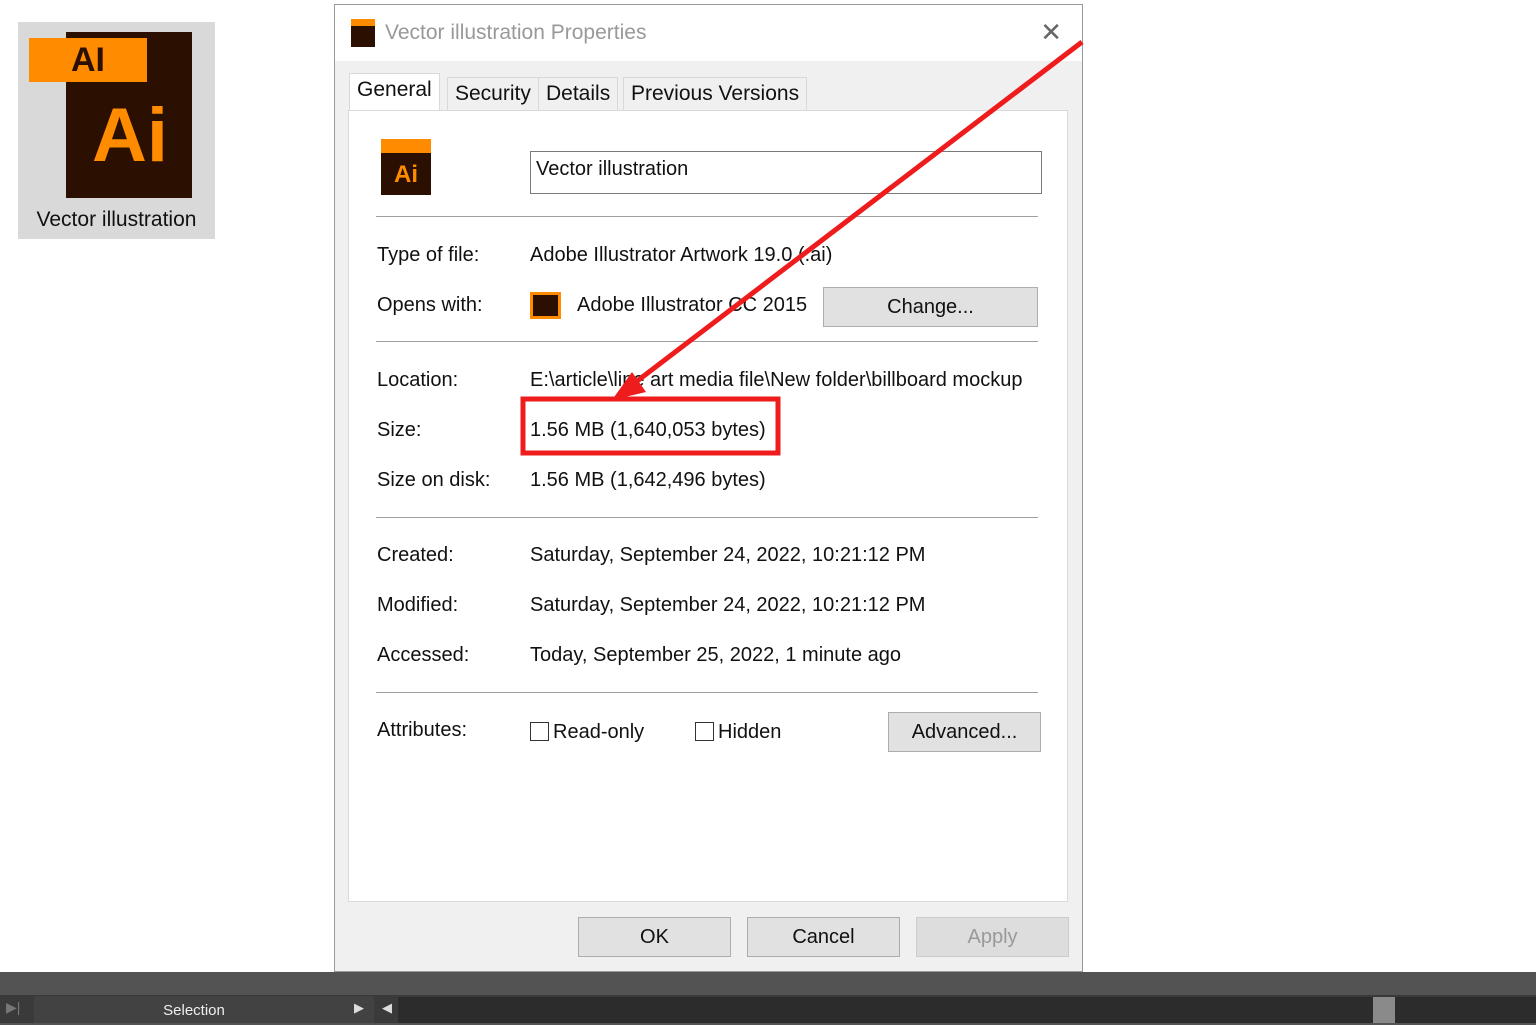  Describe the element at coordinates (855, 215) in the screenshot. I see `annotation-arrow` at that location.